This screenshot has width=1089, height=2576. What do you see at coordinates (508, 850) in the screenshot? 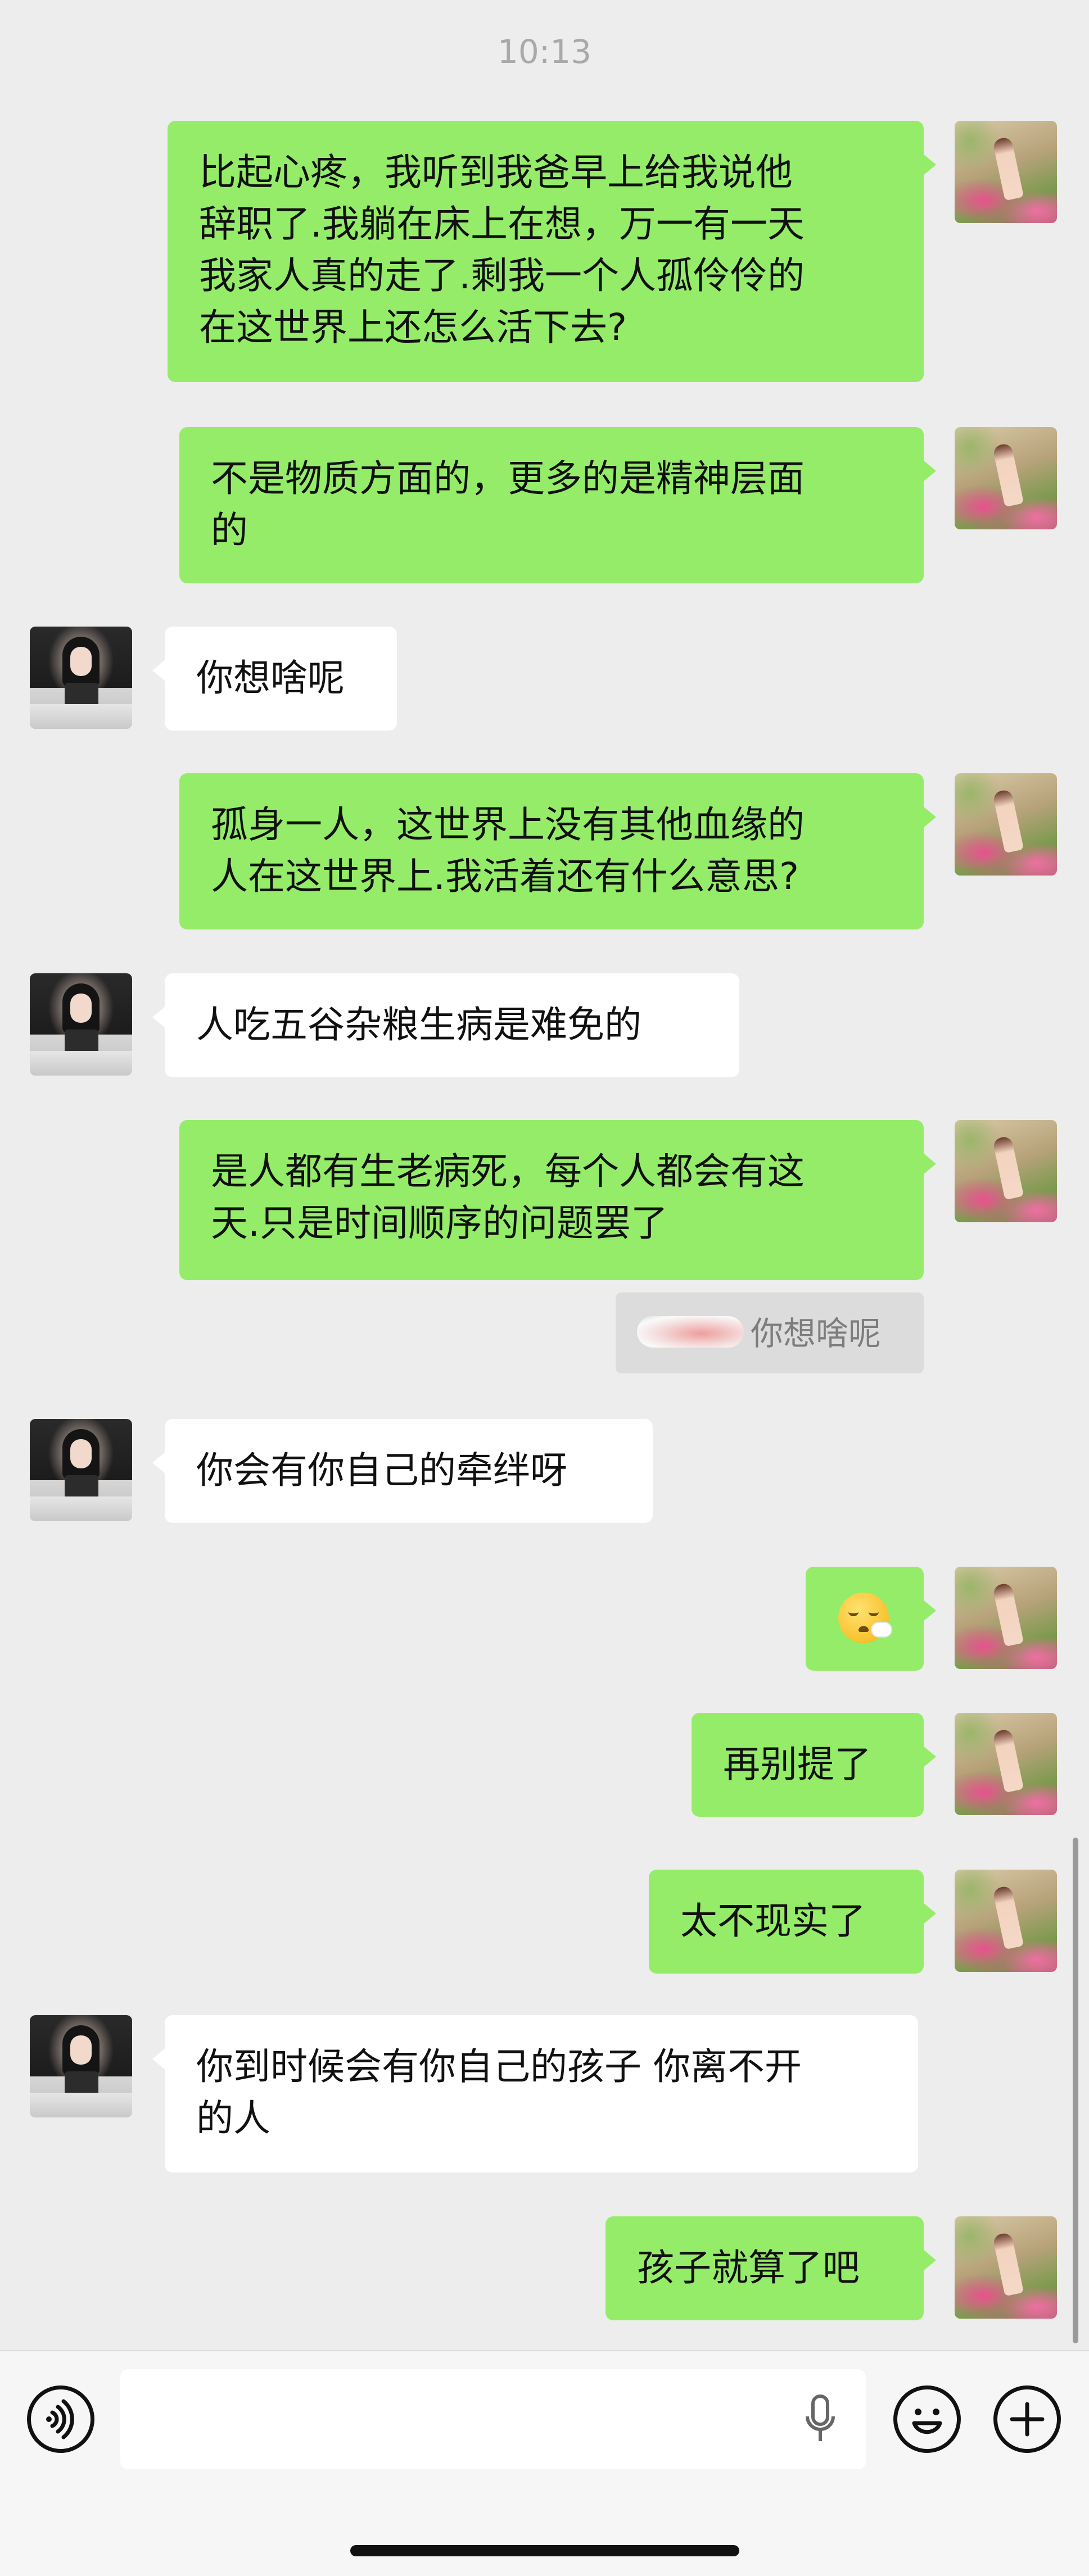
I see `message-text: 孤身一人，这世界上没有其他血缘的 人在这世界上.我活着还有什么意思?` at bounding box center [508, 850].